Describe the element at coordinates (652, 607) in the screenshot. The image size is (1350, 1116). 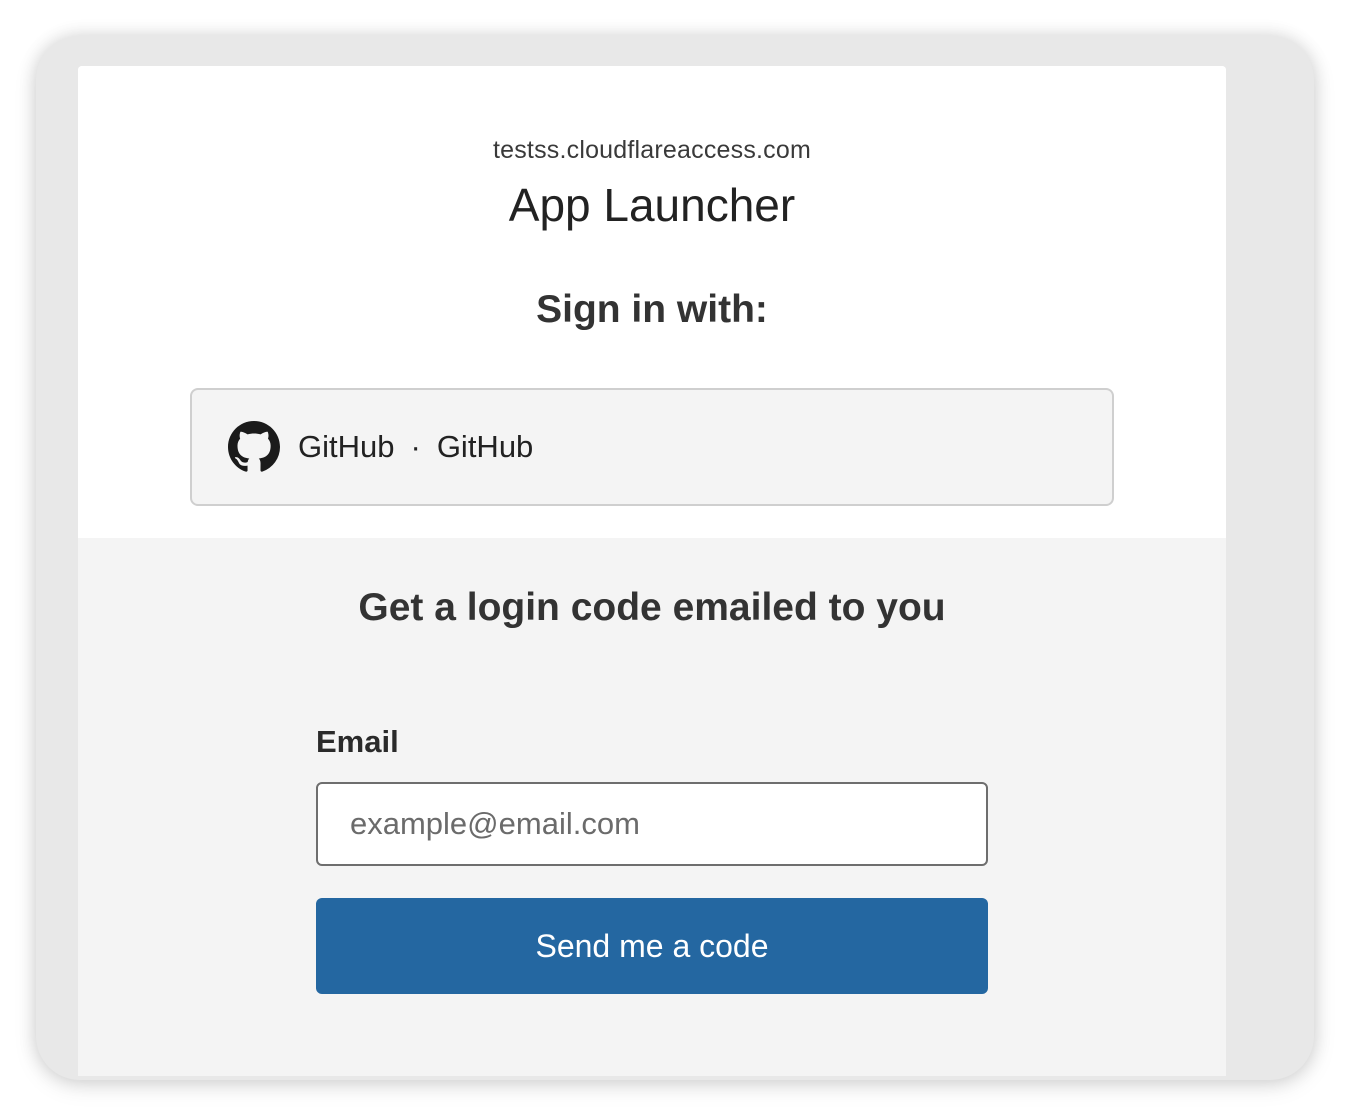
I see `email-login-heading: Get a login code emailed to you` at that location.